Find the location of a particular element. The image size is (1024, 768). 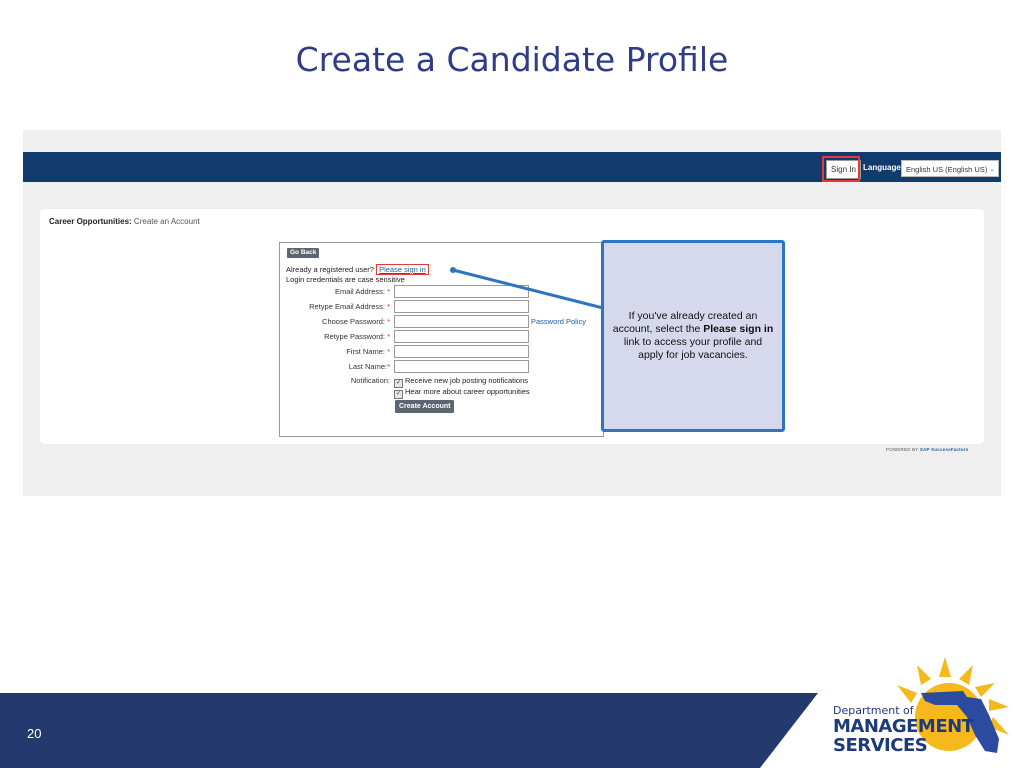

retype-password-row: Retype Password: * is located at coordinates (441, 336).